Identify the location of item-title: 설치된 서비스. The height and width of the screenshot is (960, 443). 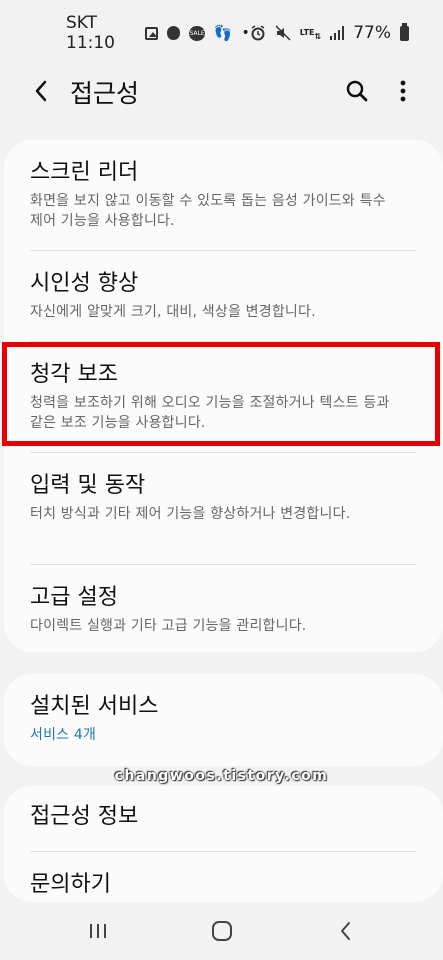
(94, 706).